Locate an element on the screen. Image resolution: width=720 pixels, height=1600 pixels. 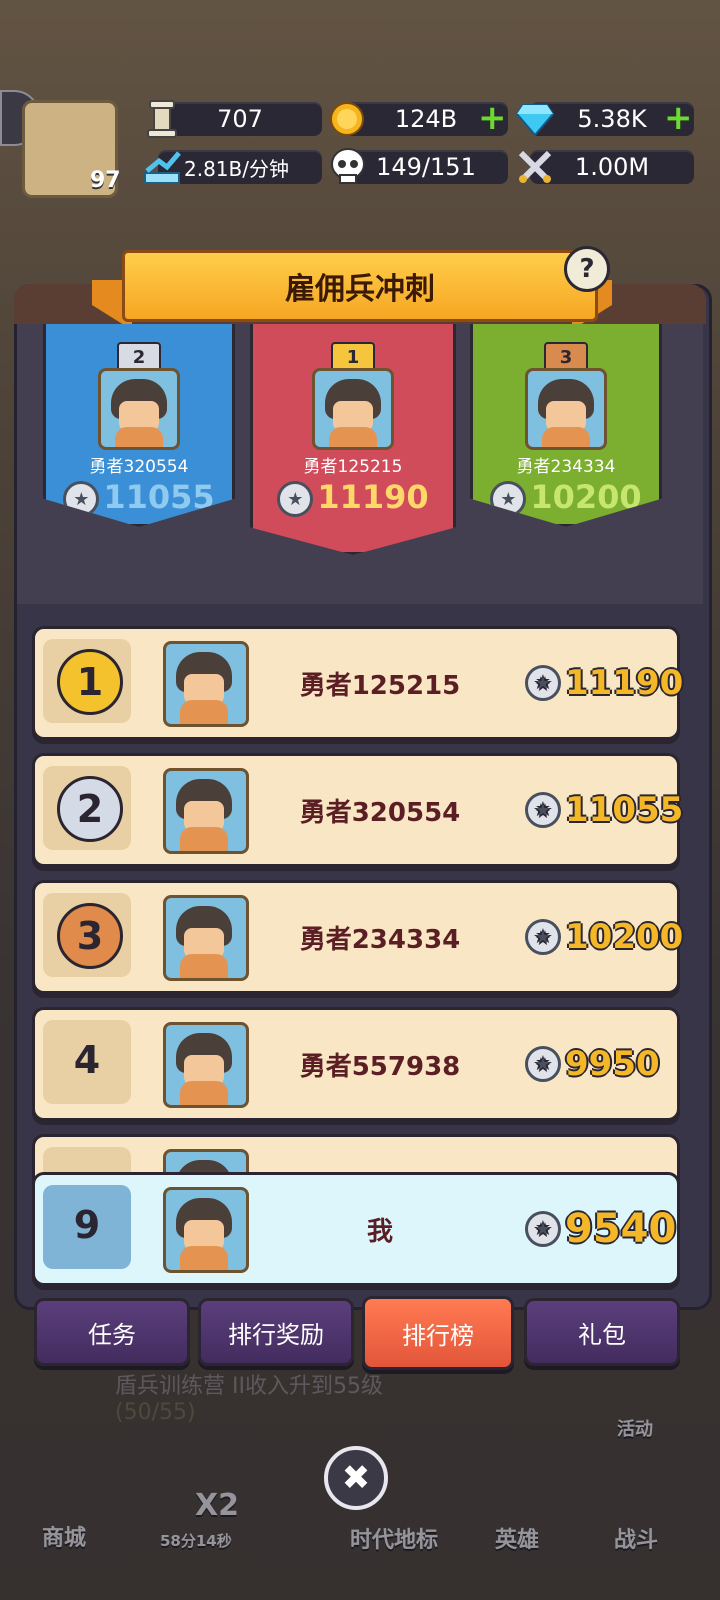
podium-second: 2 勇者320554 ★ 11055 is located at coordinates (139, 425).